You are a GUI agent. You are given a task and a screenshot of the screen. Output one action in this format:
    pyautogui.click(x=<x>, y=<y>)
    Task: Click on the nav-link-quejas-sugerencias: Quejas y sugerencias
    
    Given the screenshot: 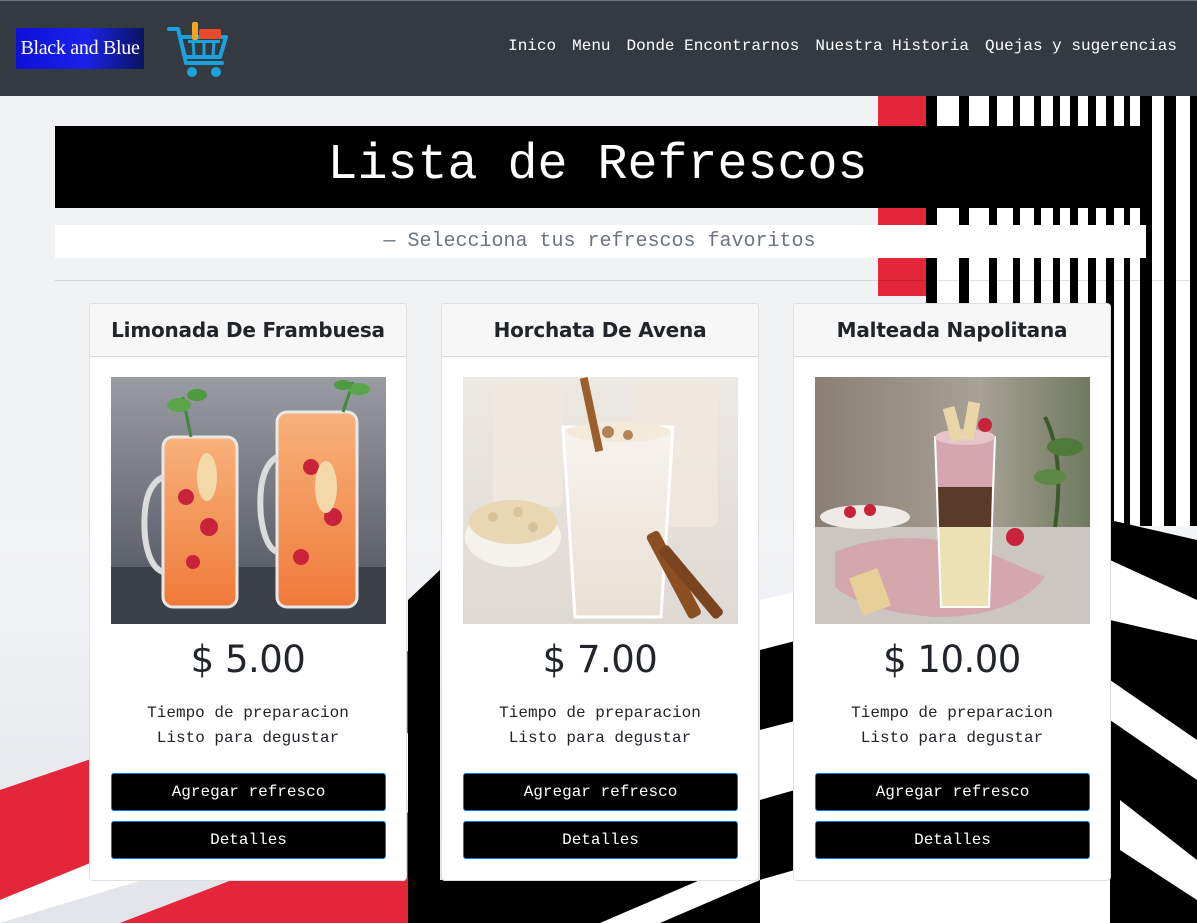 What is the action you would take?
    pyautogui.click(x=1077, y=46)
    